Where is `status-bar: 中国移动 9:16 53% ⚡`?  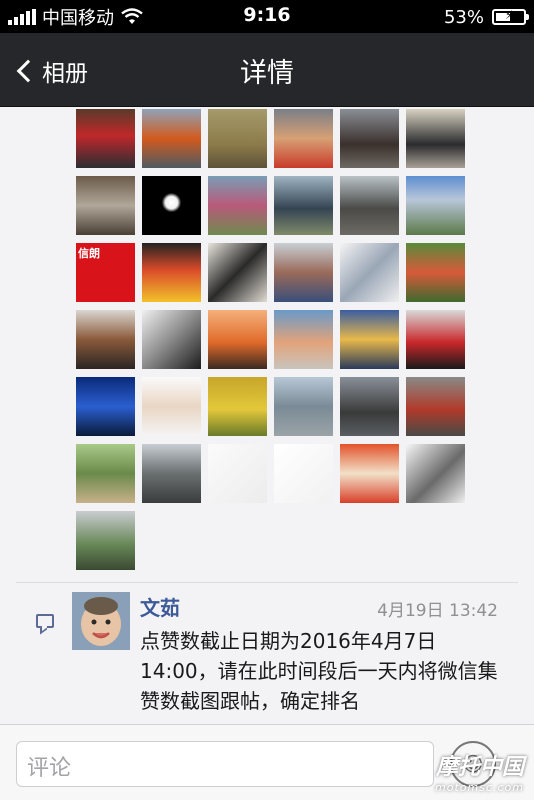 status-bar: 中国移动 9:16 53% ⚡ is located at coordinates (267, 16).